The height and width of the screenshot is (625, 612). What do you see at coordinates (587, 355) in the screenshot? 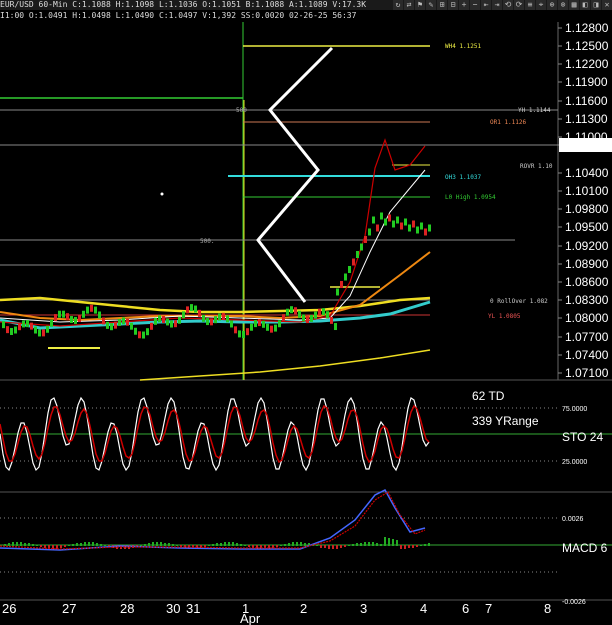
I see `price-label: 1.07400` at bounding box center [587, 355].